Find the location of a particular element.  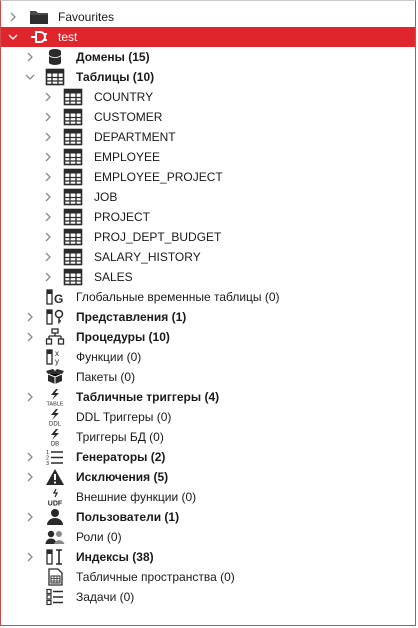

package-icon is located at coordinates (55, 377).